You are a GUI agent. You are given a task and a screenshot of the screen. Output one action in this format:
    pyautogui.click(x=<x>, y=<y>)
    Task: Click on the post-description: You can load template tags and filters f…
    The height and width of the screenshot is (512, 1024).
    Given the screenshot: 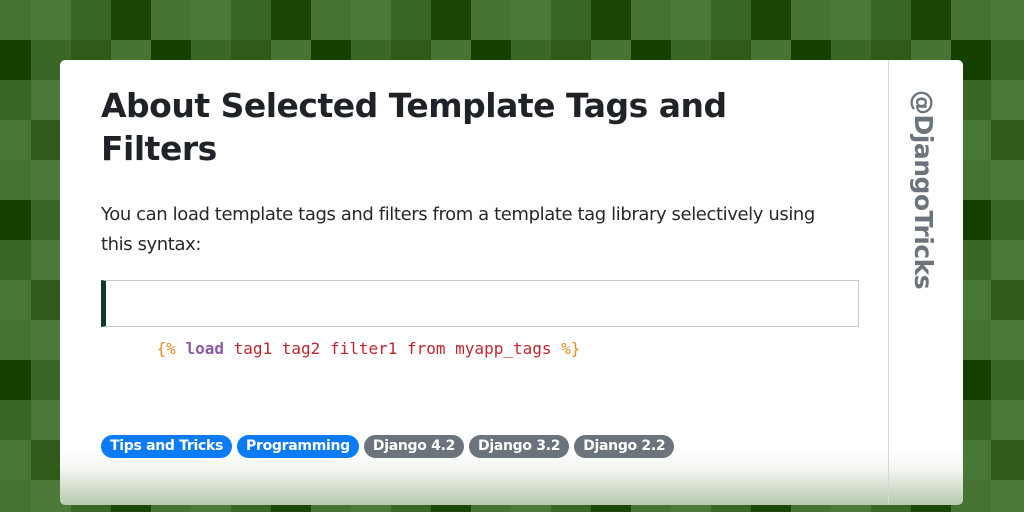 What is the action you would take?
    pyautogui.click(x=458, y=229)
    